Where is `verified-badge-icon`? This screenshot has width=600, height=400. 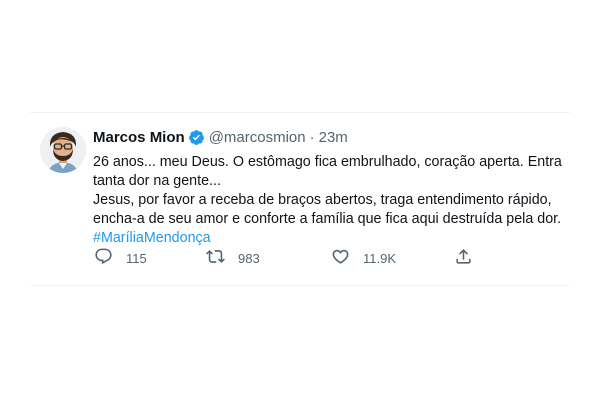
verified-badge-icon is located at coordinates (196, 137).